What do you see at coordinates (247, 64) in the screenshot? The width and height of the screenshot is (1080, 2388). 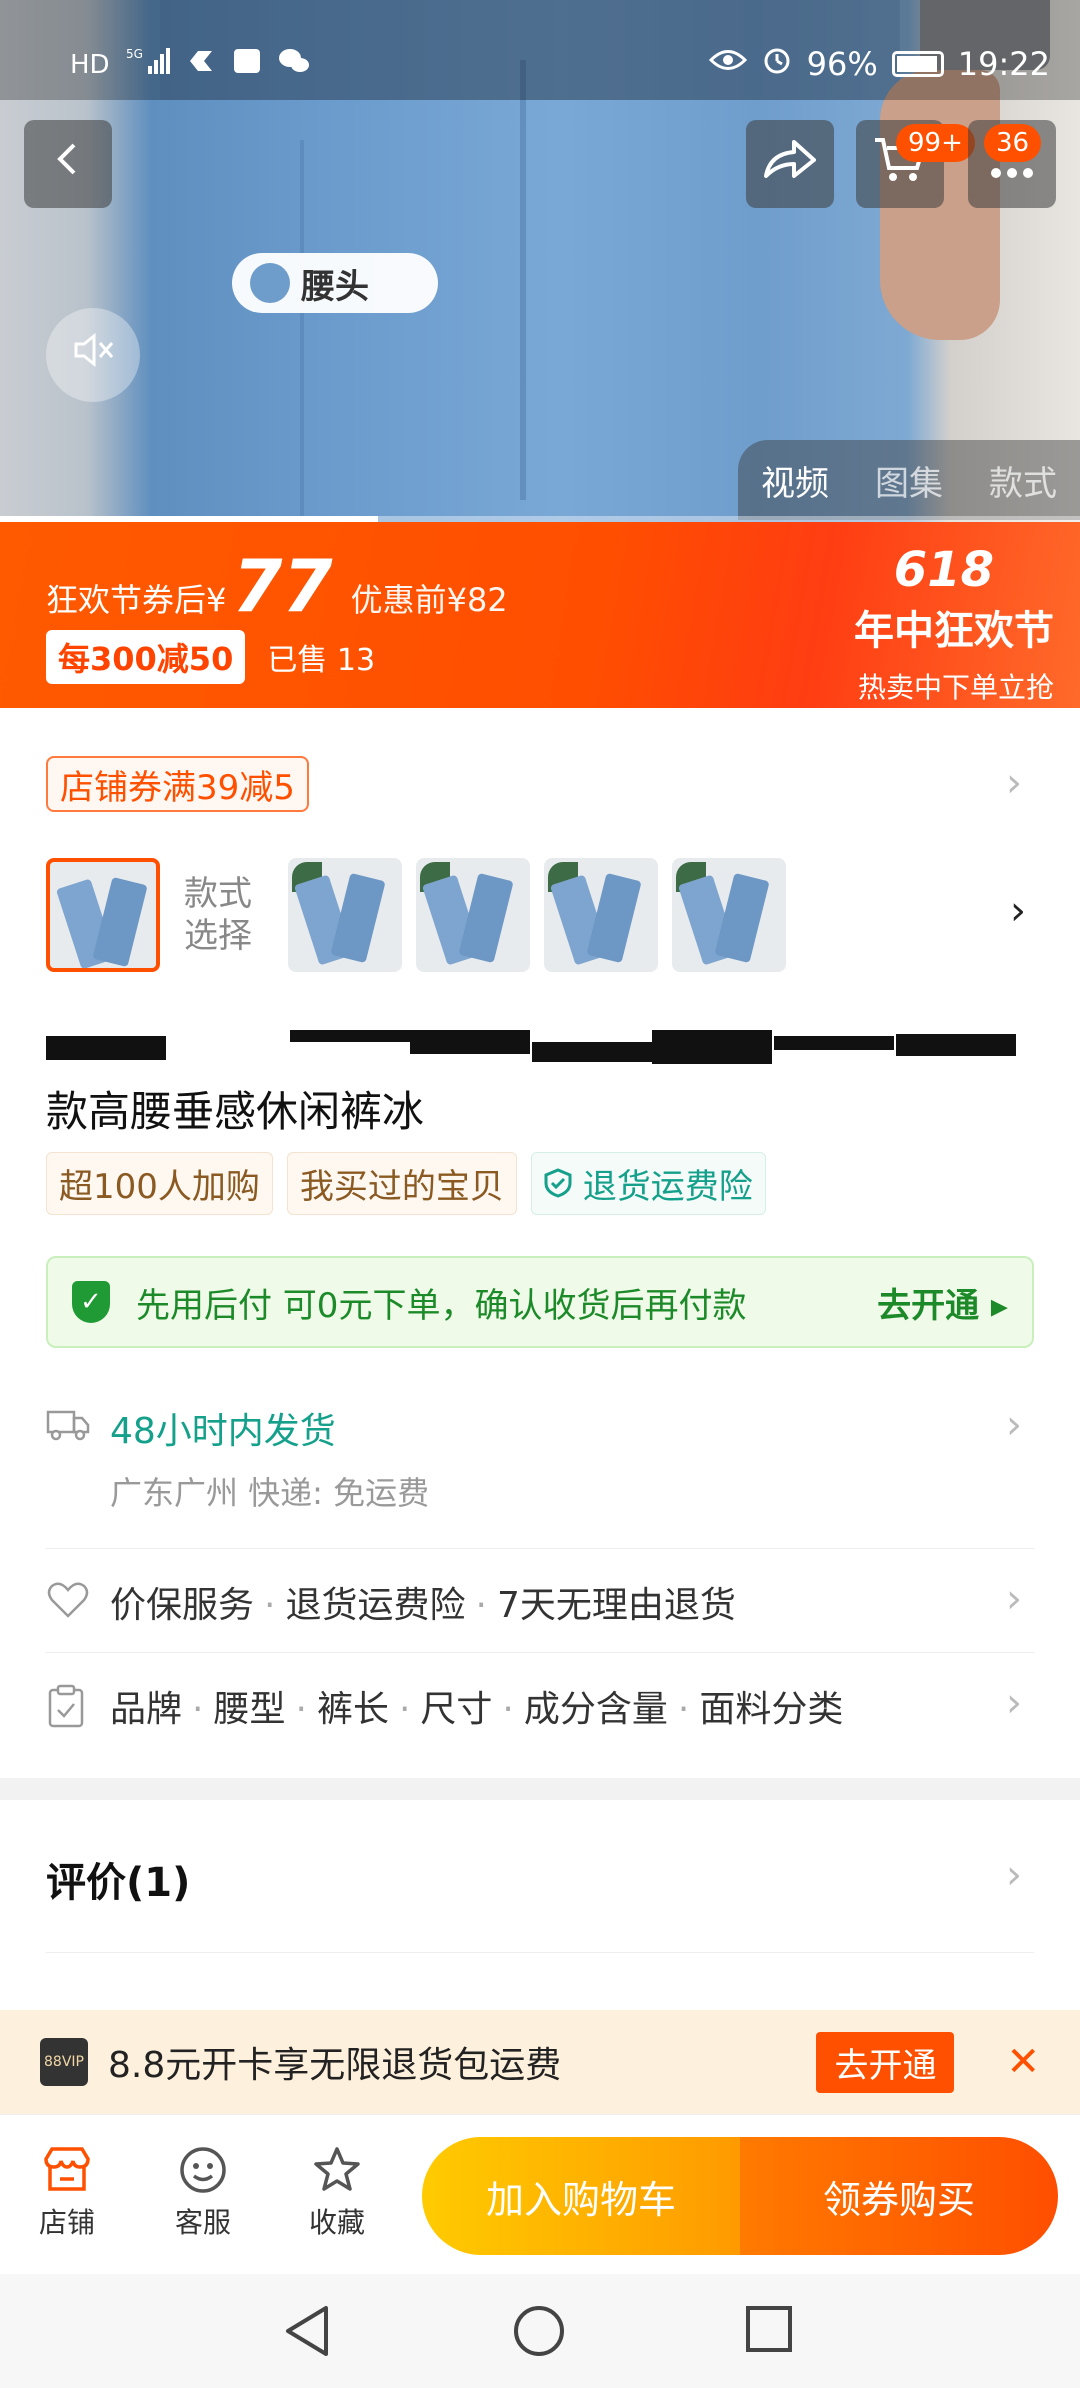 I see `message-app-icon` at bounding box center [247, 64].